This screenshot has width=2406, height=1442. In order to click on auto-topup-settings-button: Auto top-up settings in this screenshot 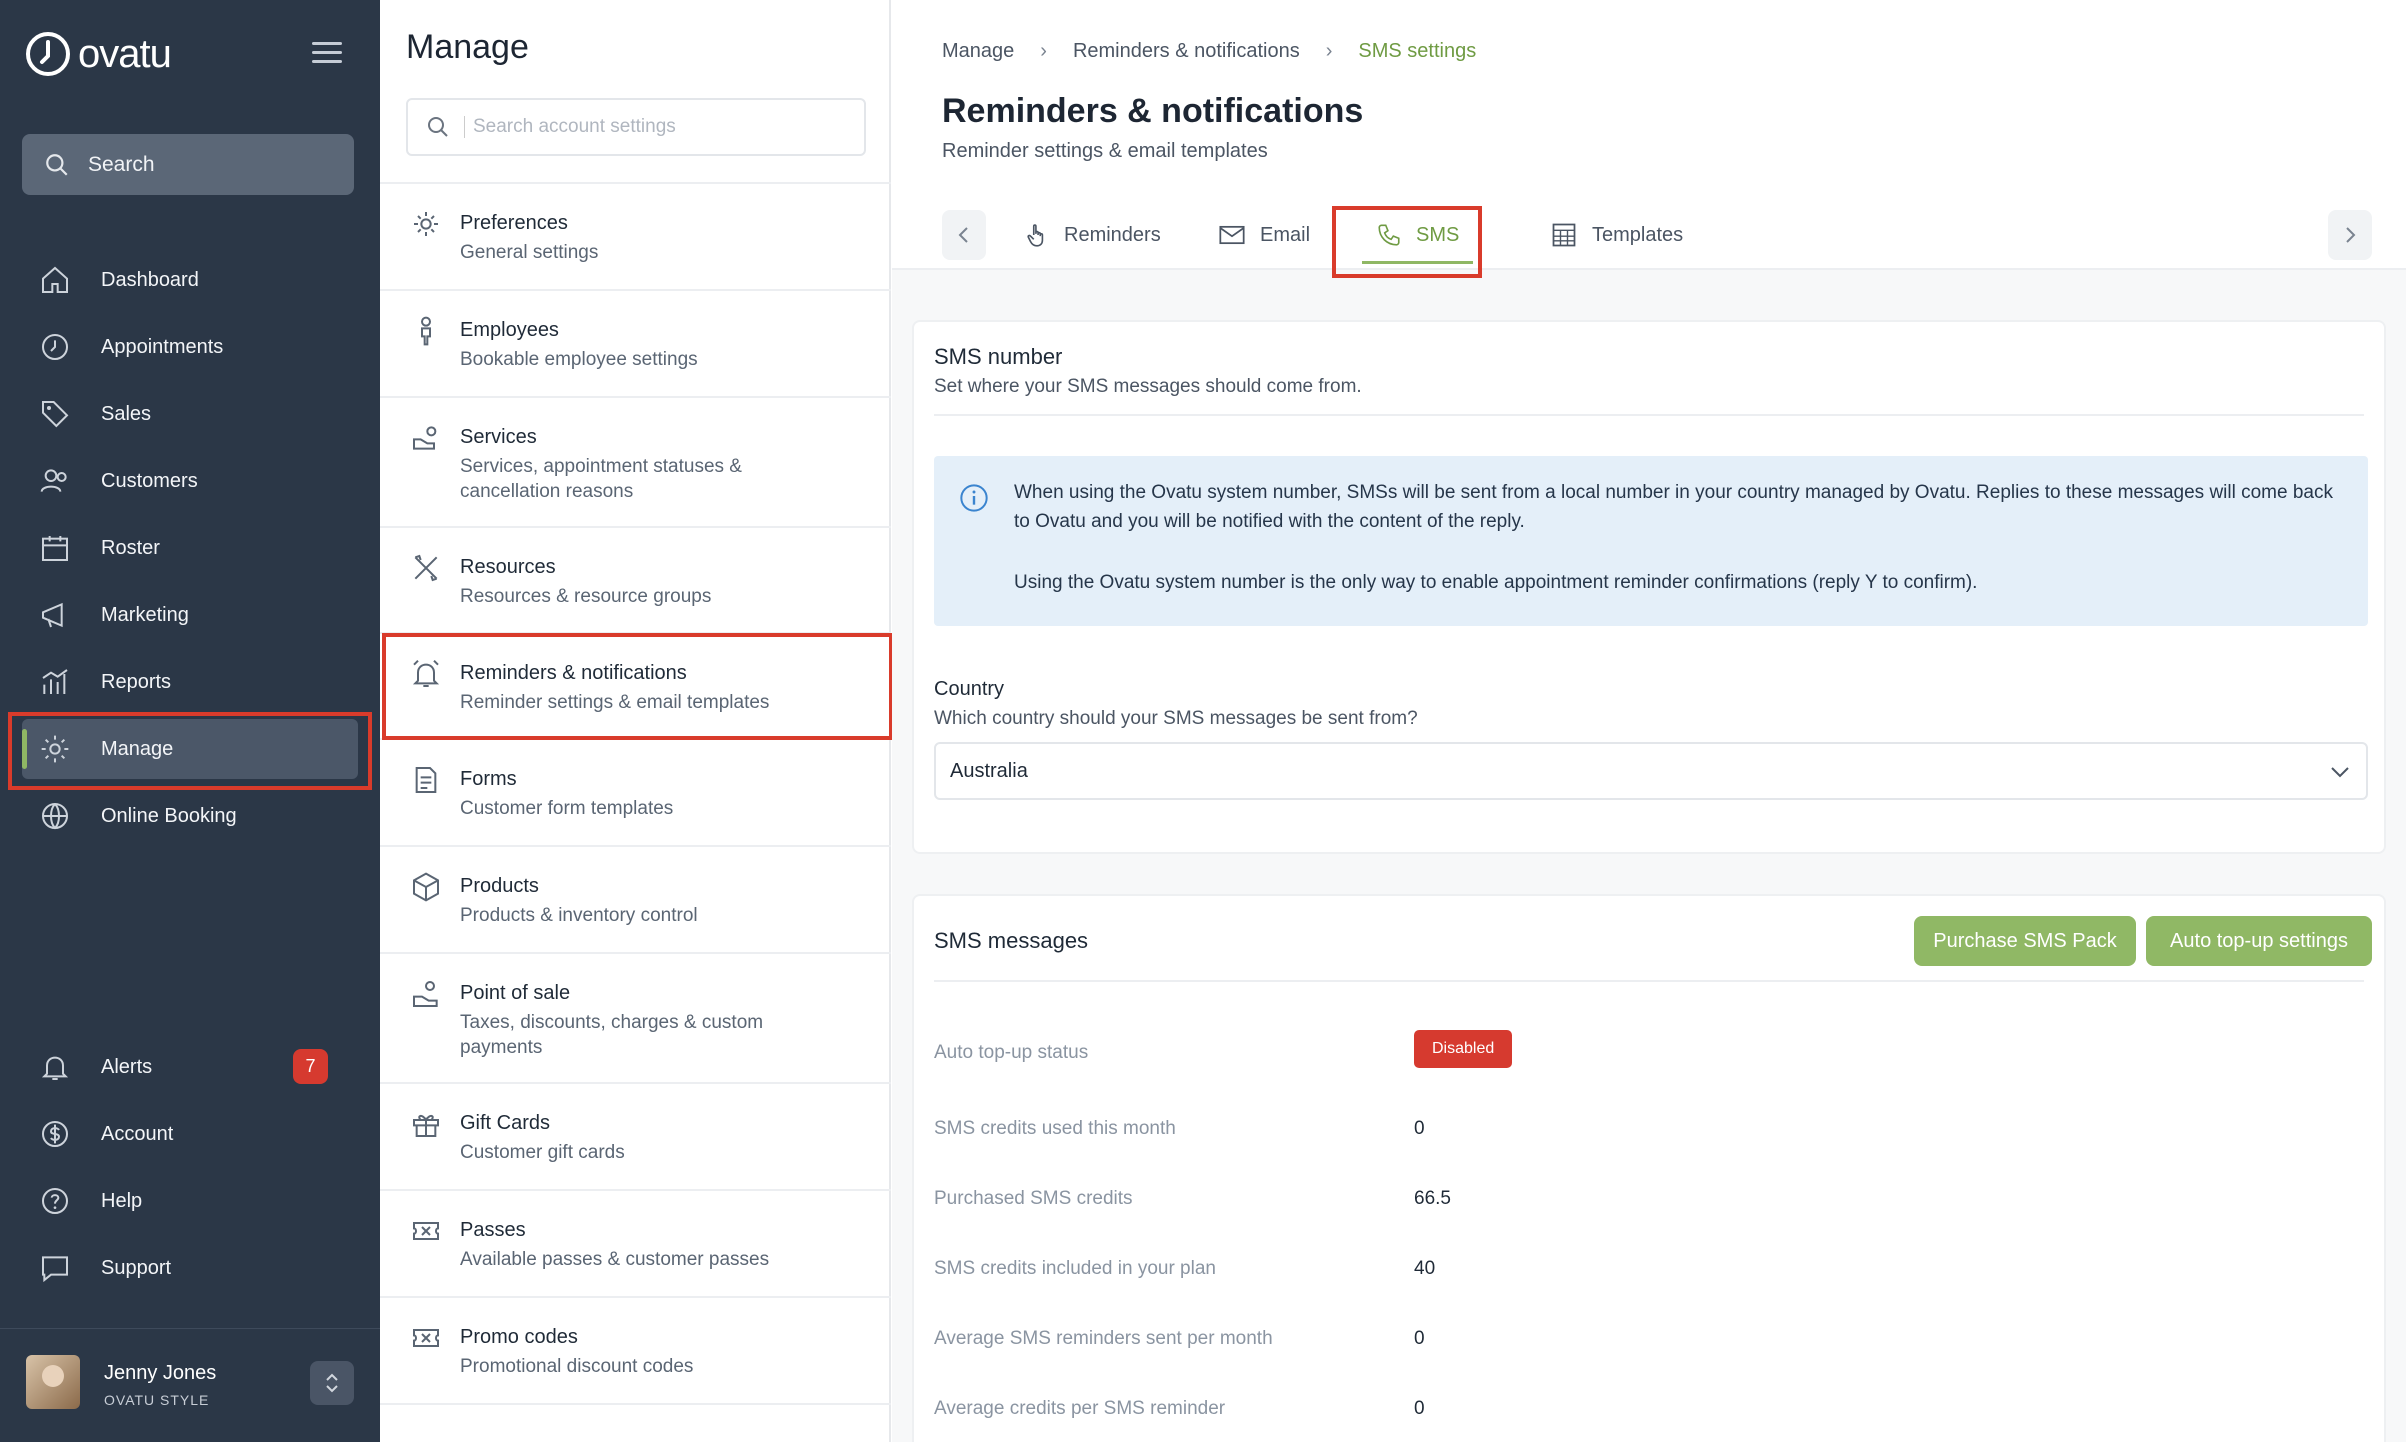, I will do `click(2259, 941)`.